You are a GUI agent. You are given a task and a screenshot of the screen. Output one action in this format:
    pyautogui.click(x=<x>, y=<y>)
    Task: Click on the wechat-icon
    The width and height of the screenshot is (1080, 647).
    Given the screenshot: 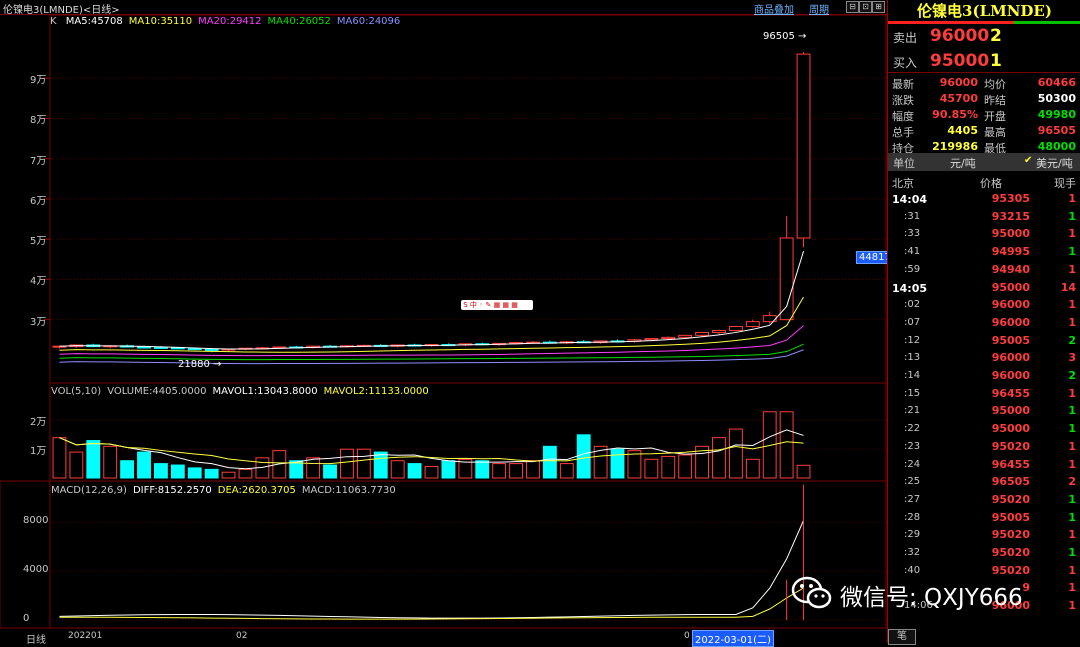 What is the action you would take?
    pyautogui.click(x=811, y=592)
    